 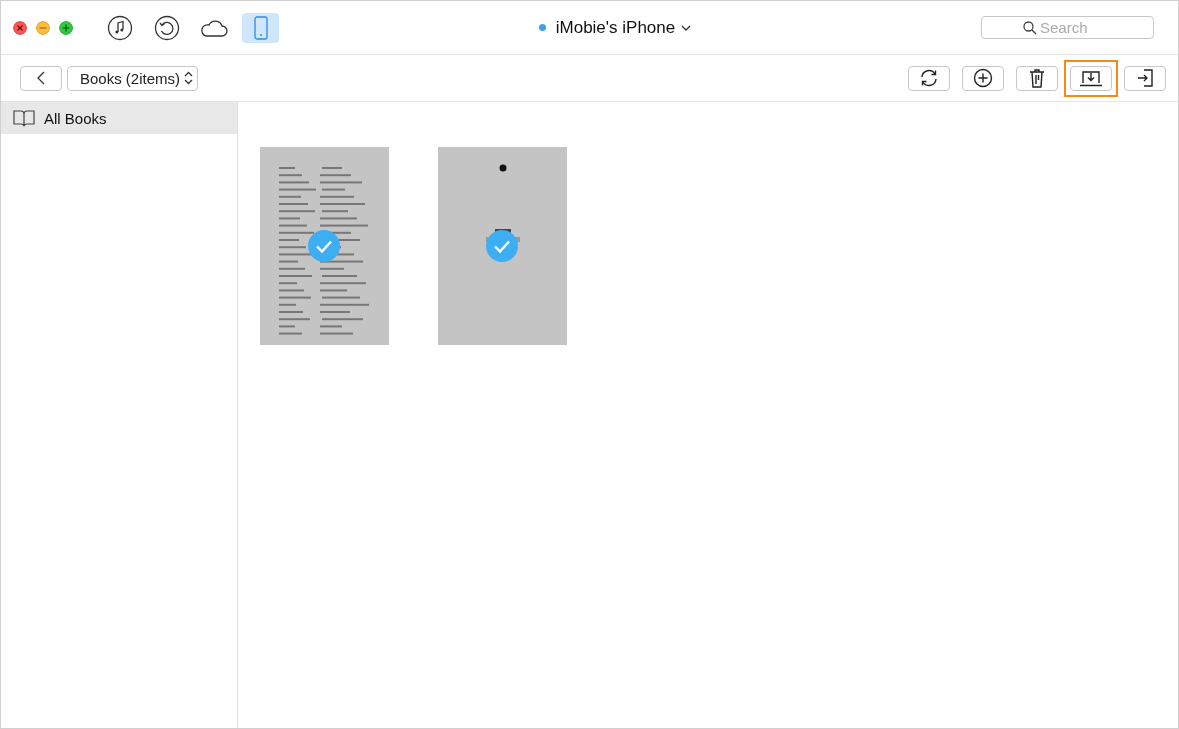 What do you see at coordinates (1030, 28) in the screenshot?
I see `search-icon` at bounding box center [1030, 28].